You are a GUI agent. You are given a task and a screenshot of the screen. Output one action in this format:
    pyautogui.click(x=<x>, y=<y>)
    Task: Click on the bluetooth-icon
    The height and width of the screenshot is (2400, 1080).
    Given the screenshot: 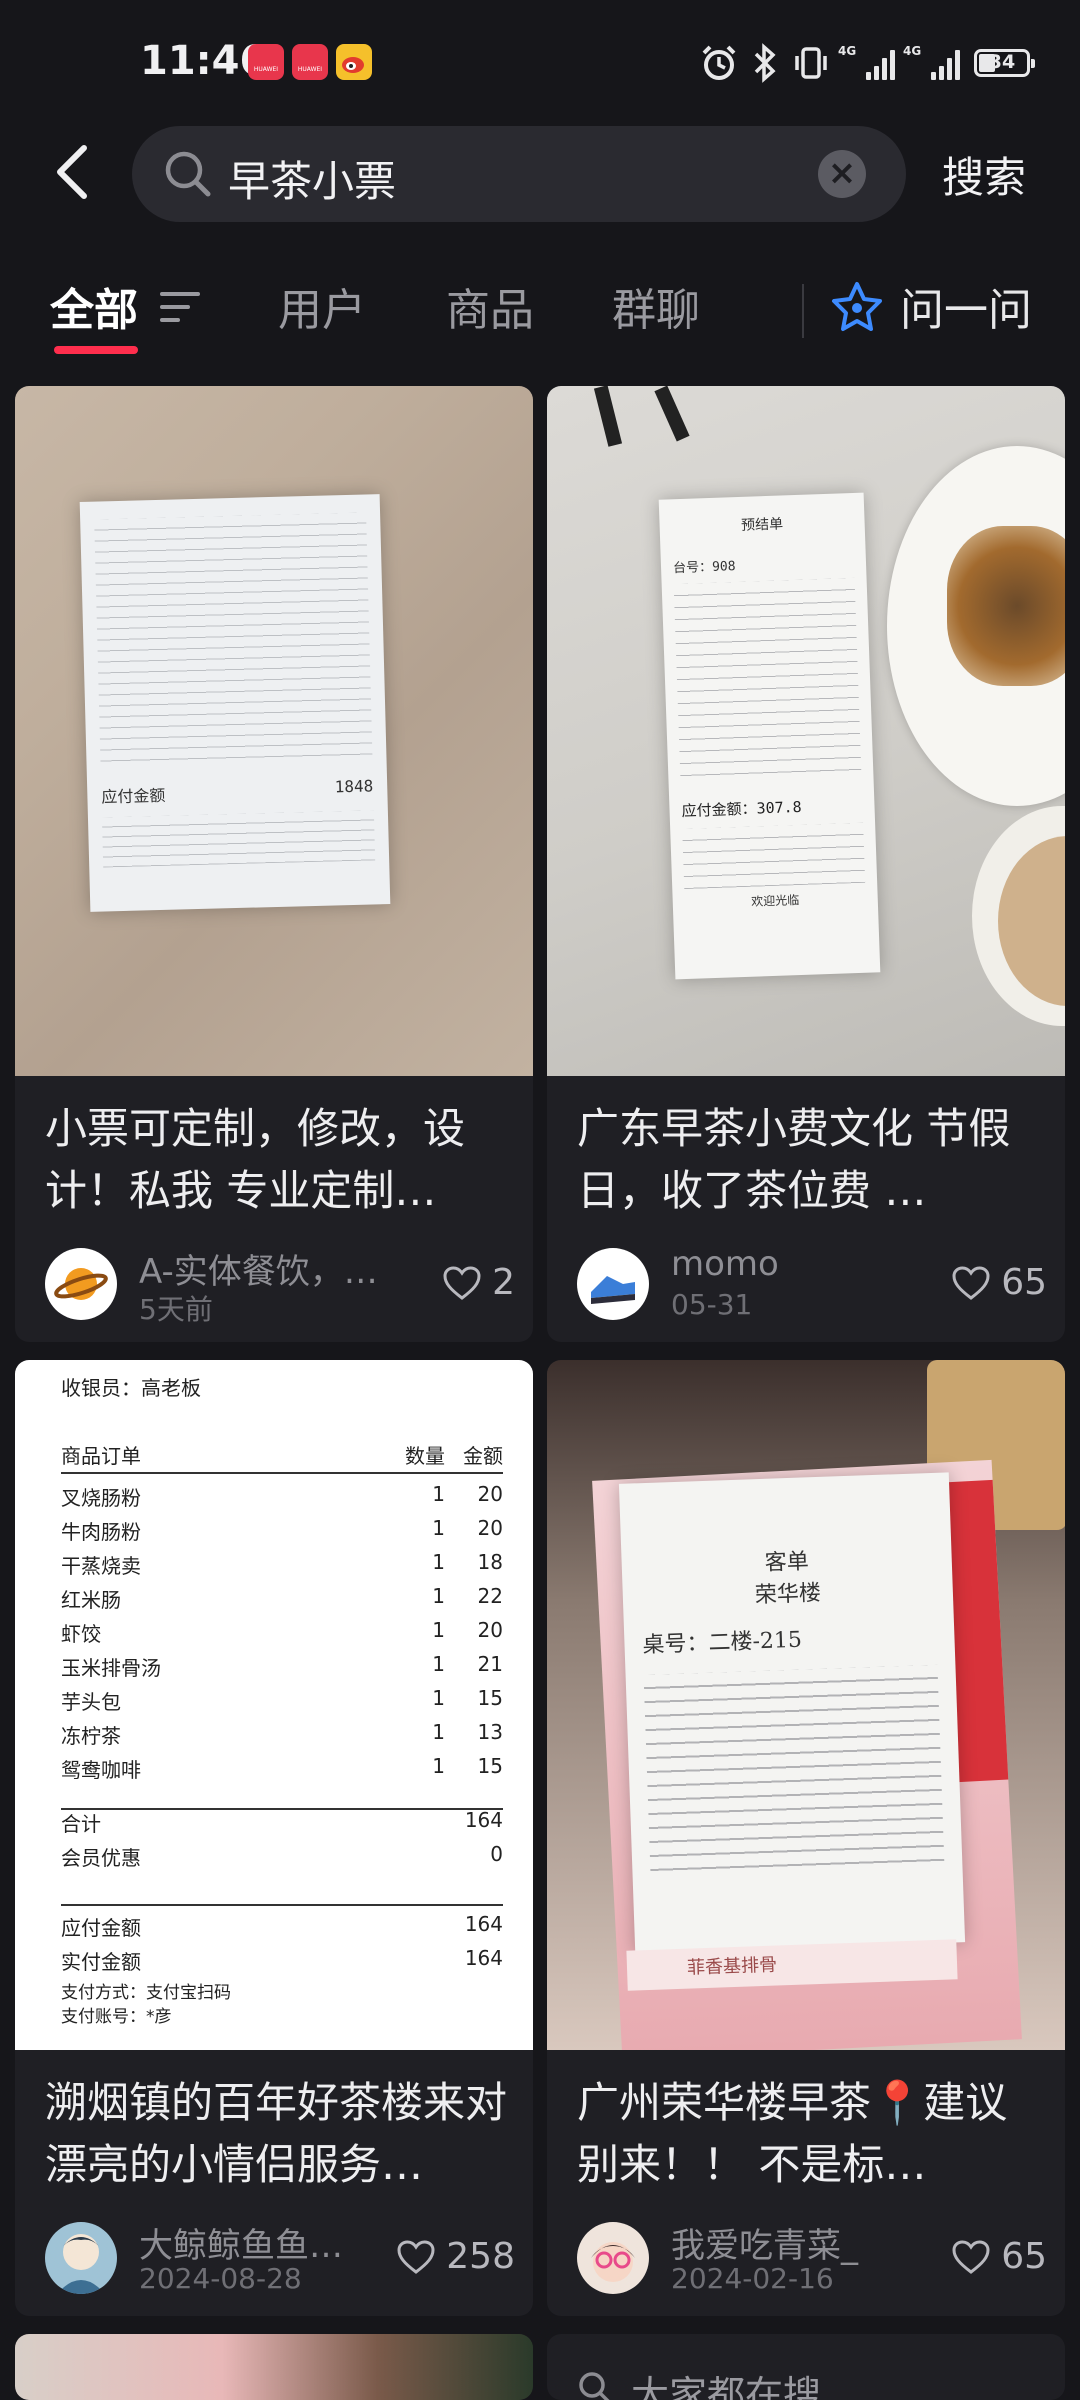 What is the action you would take?
    pyautogui.click(x=765, y=63)
    